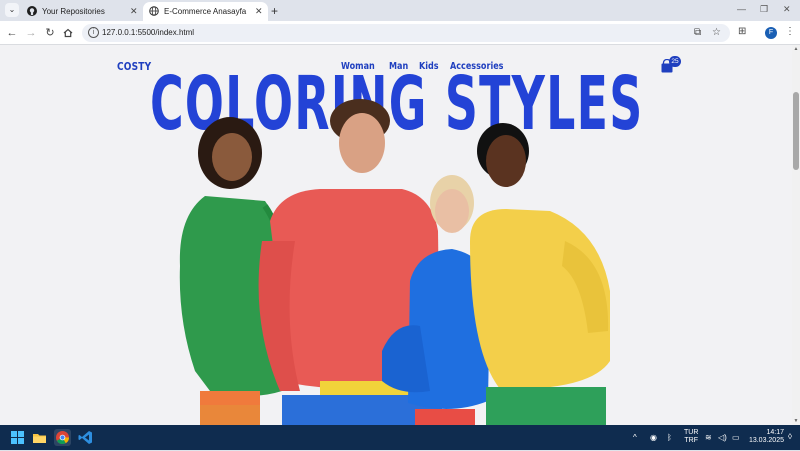  Describe the element at coordinates (790, 31) in the screenshot. I see `browser-menu-icon: ⋮` at that location.